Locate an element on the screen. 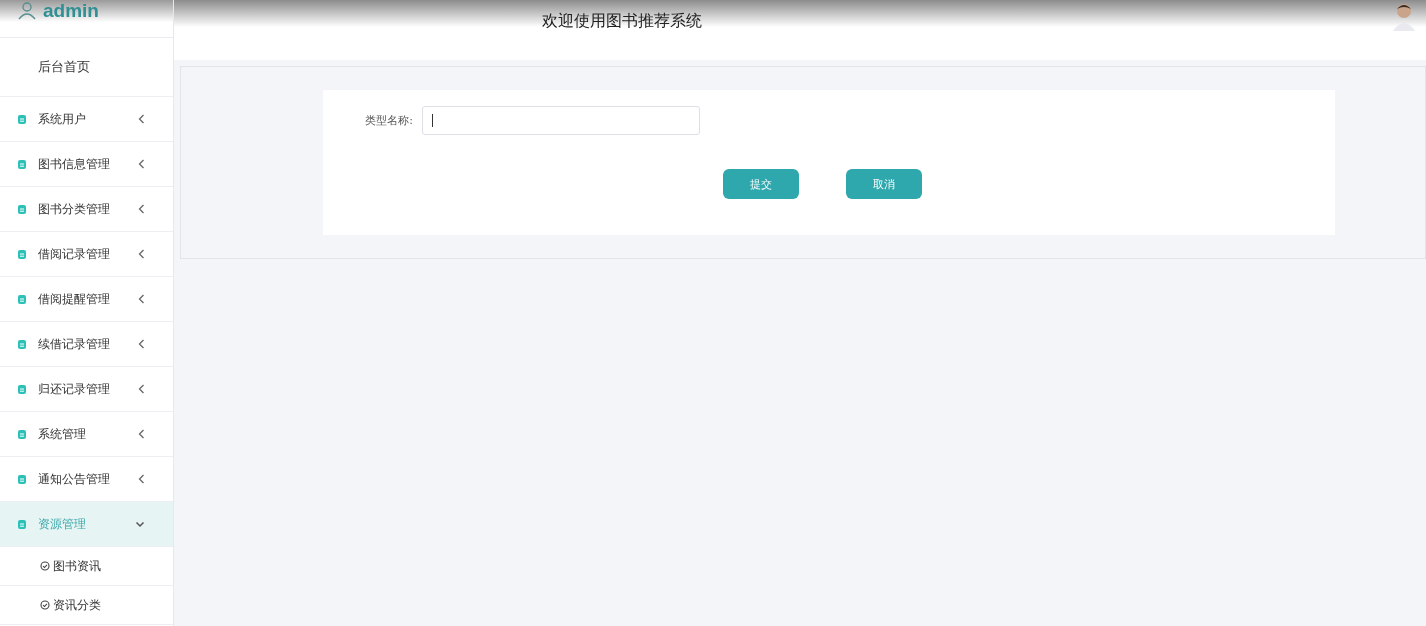  user-name: admin is located at coordinates (71, 11).